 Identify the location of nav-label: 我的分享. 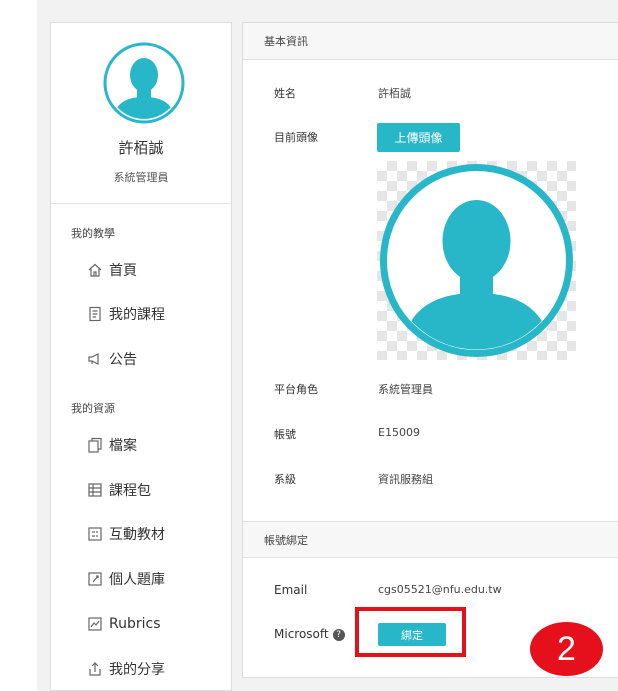
(137, 670).